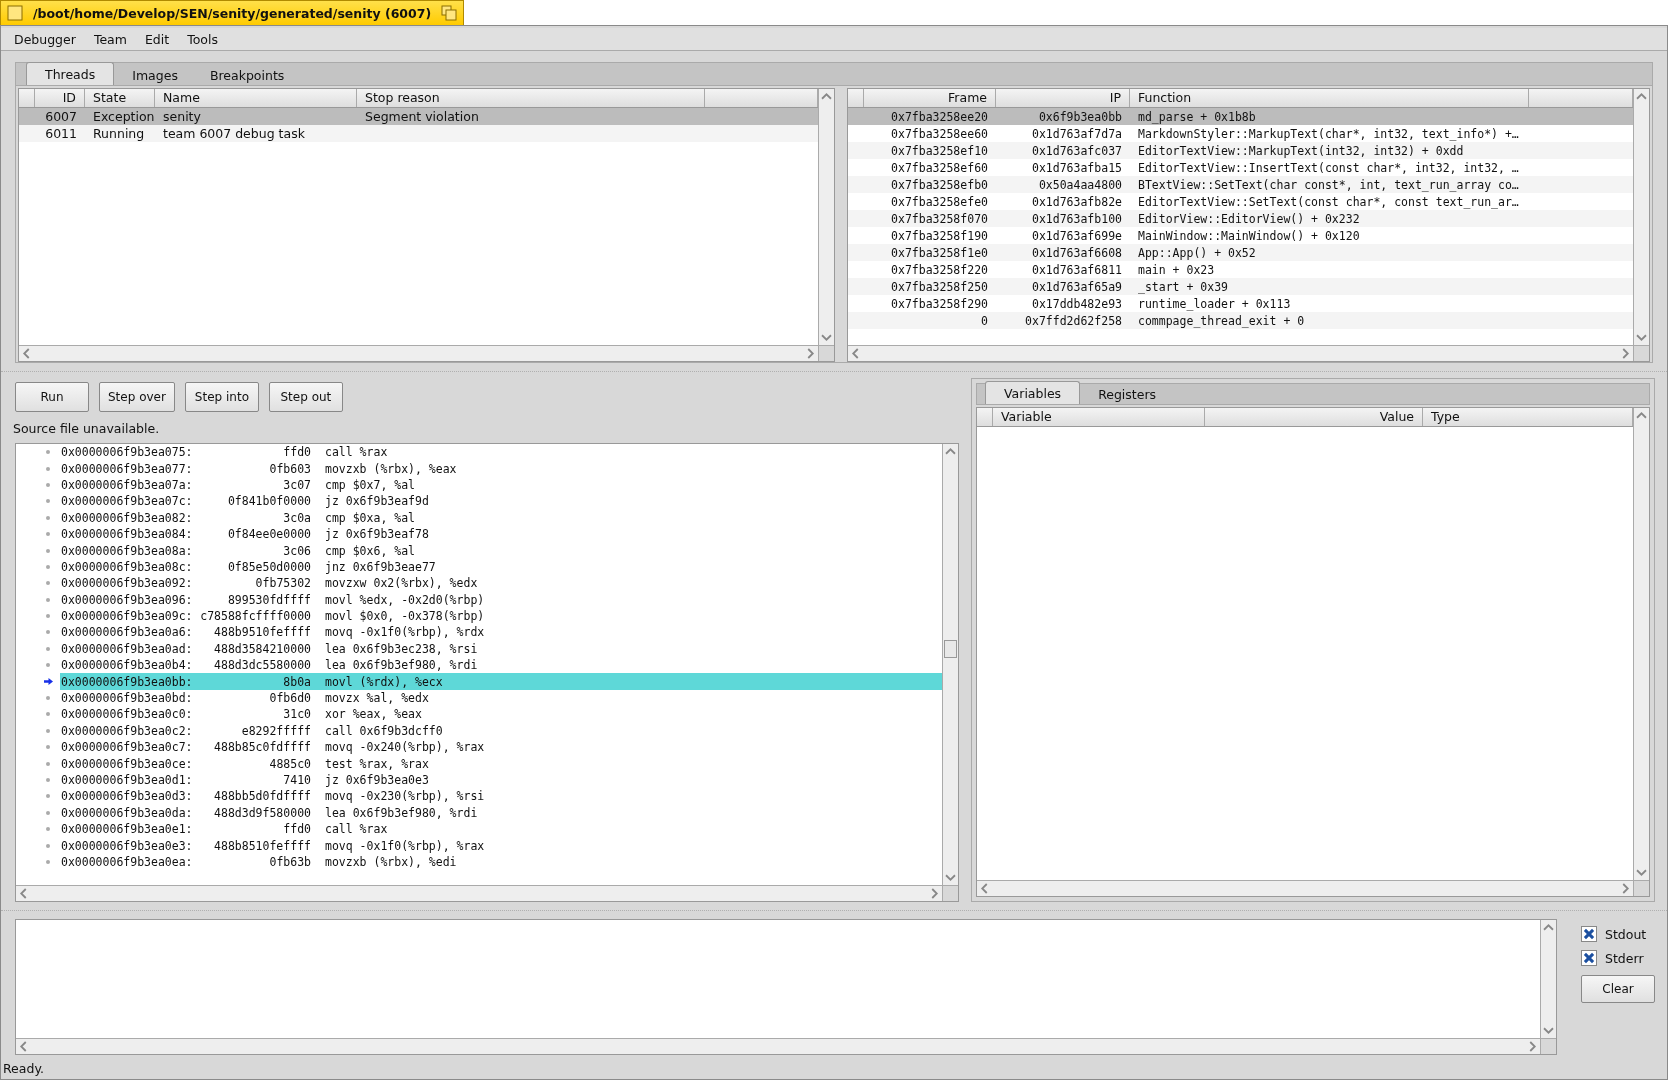 This screenshot has height=1080, width=1672. Describe the element at coordinates (1063, 98) in the screenshot. I see `column-header: IP` at that location.